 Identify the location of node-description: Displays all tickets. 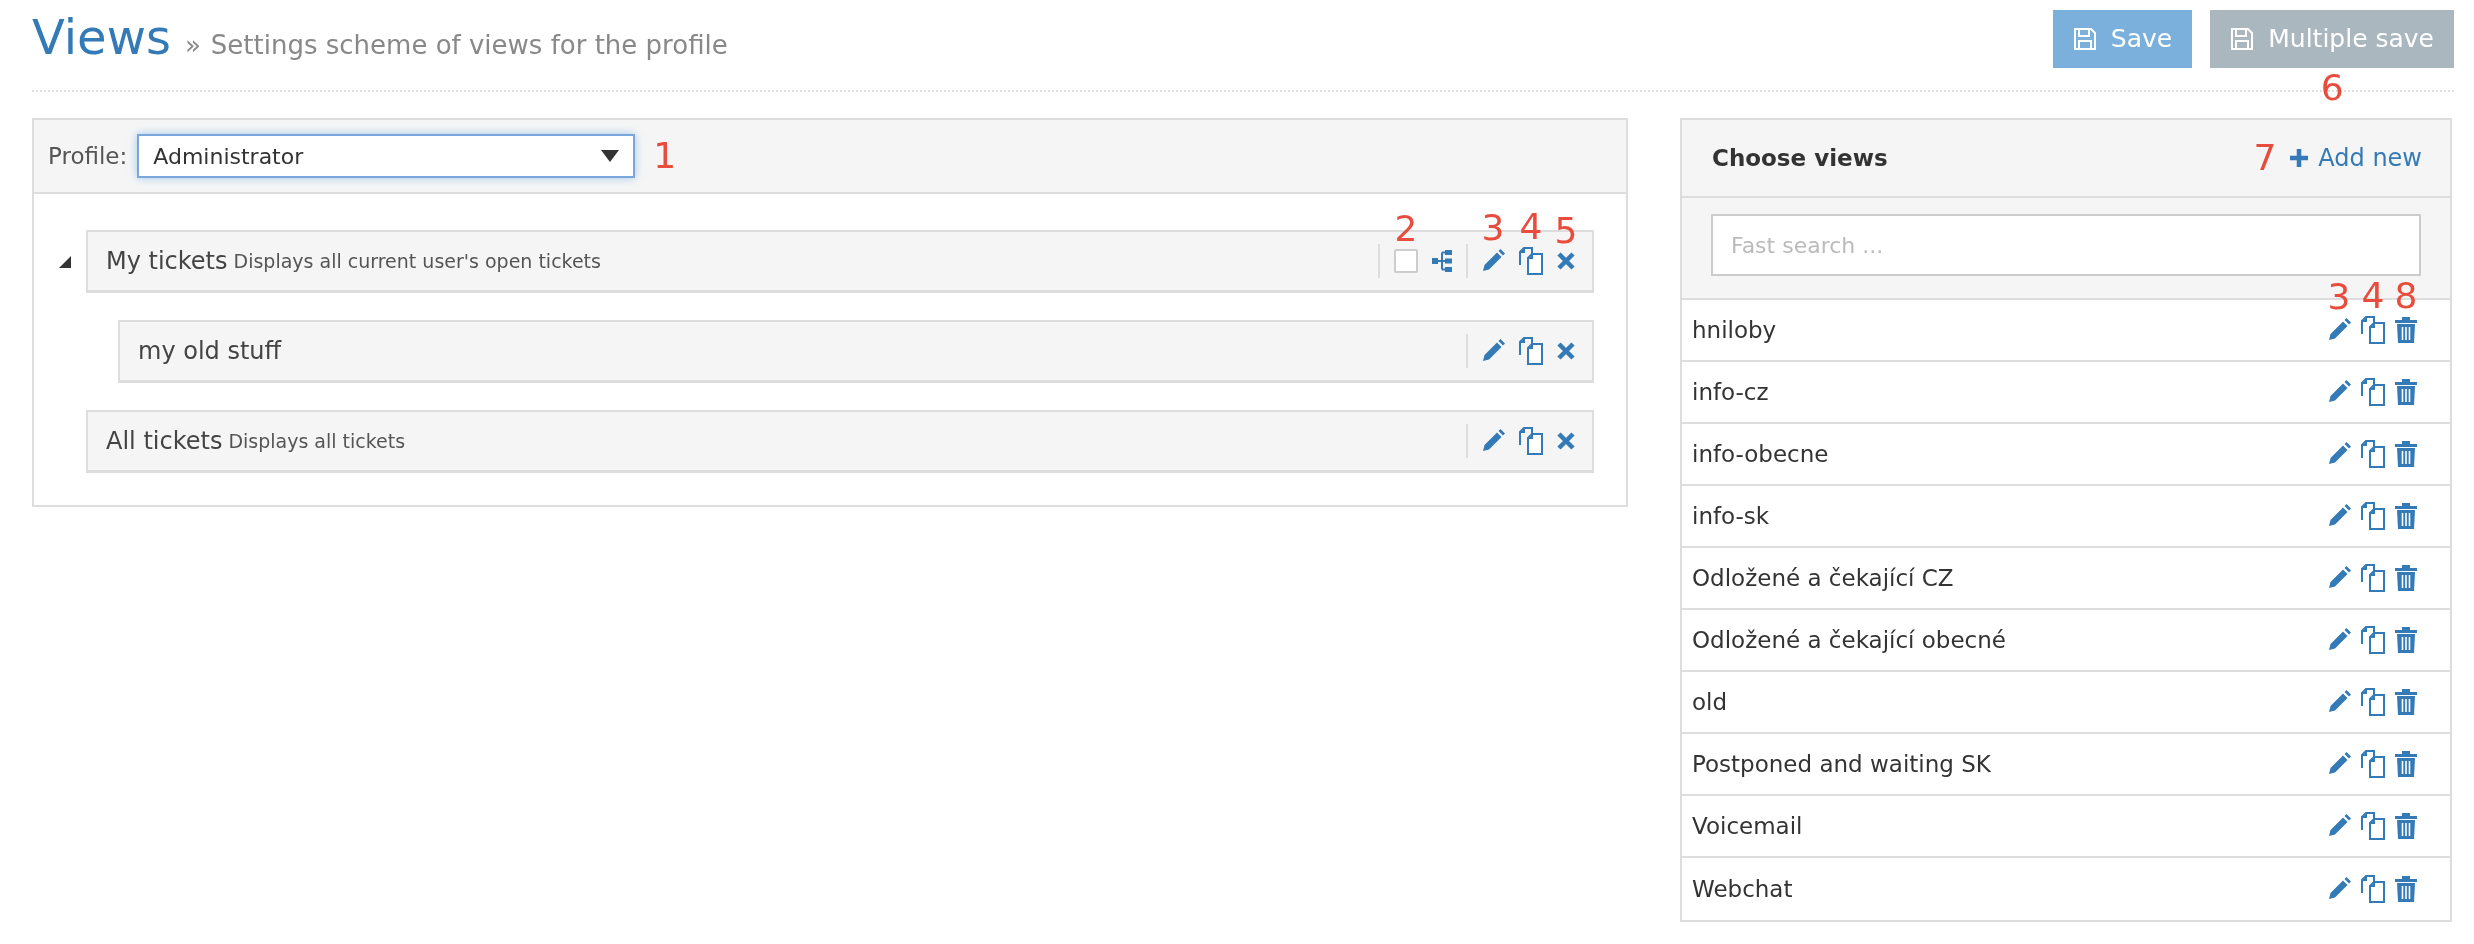
(317, 441).